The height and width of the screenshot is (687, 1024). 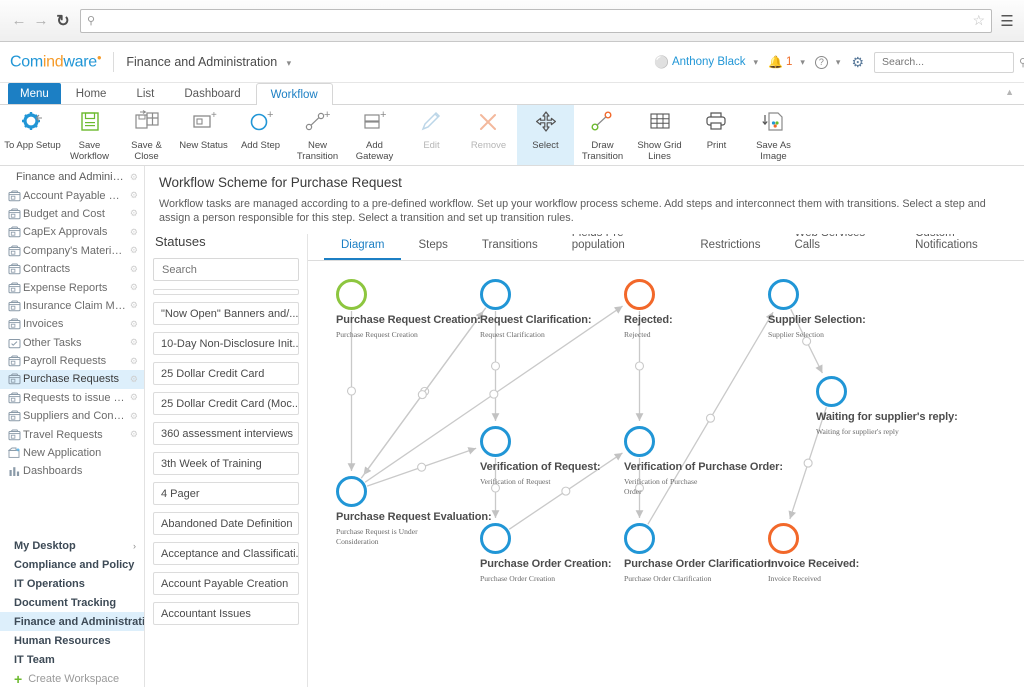 I want to click on ribbon-new-transition-button: + New Transition, so click(x=317, y=135).